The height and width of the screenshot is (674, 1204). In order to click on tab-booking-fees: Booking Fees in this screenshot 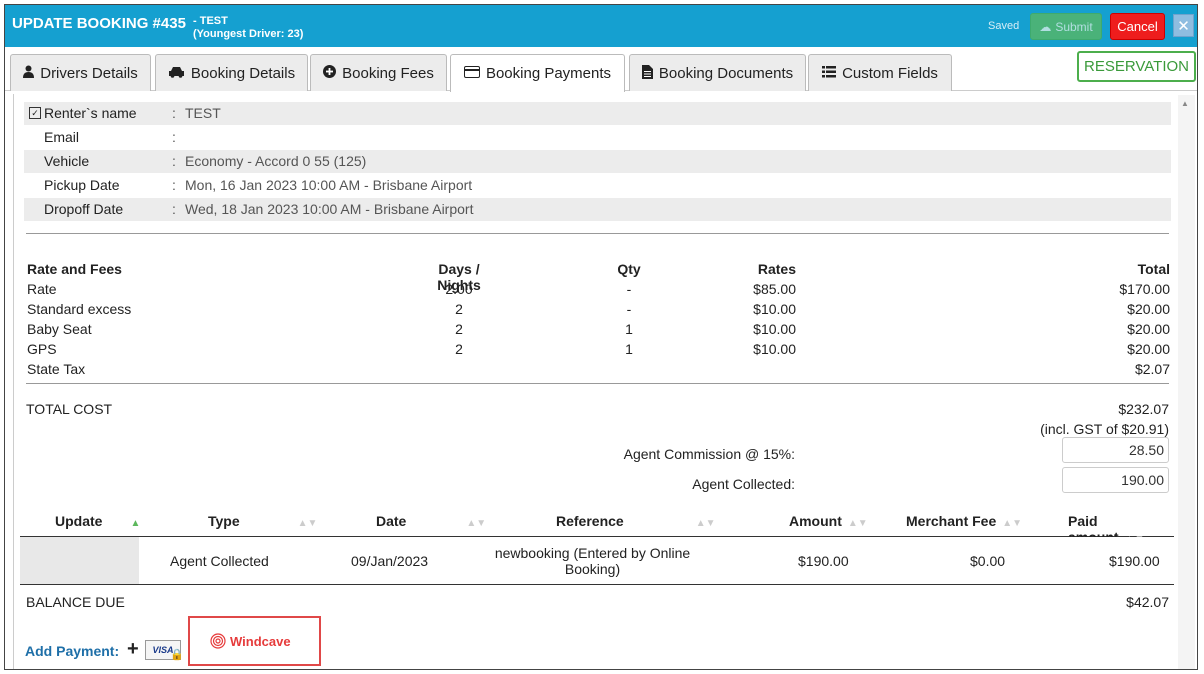, I will do `click(378, 72)`.